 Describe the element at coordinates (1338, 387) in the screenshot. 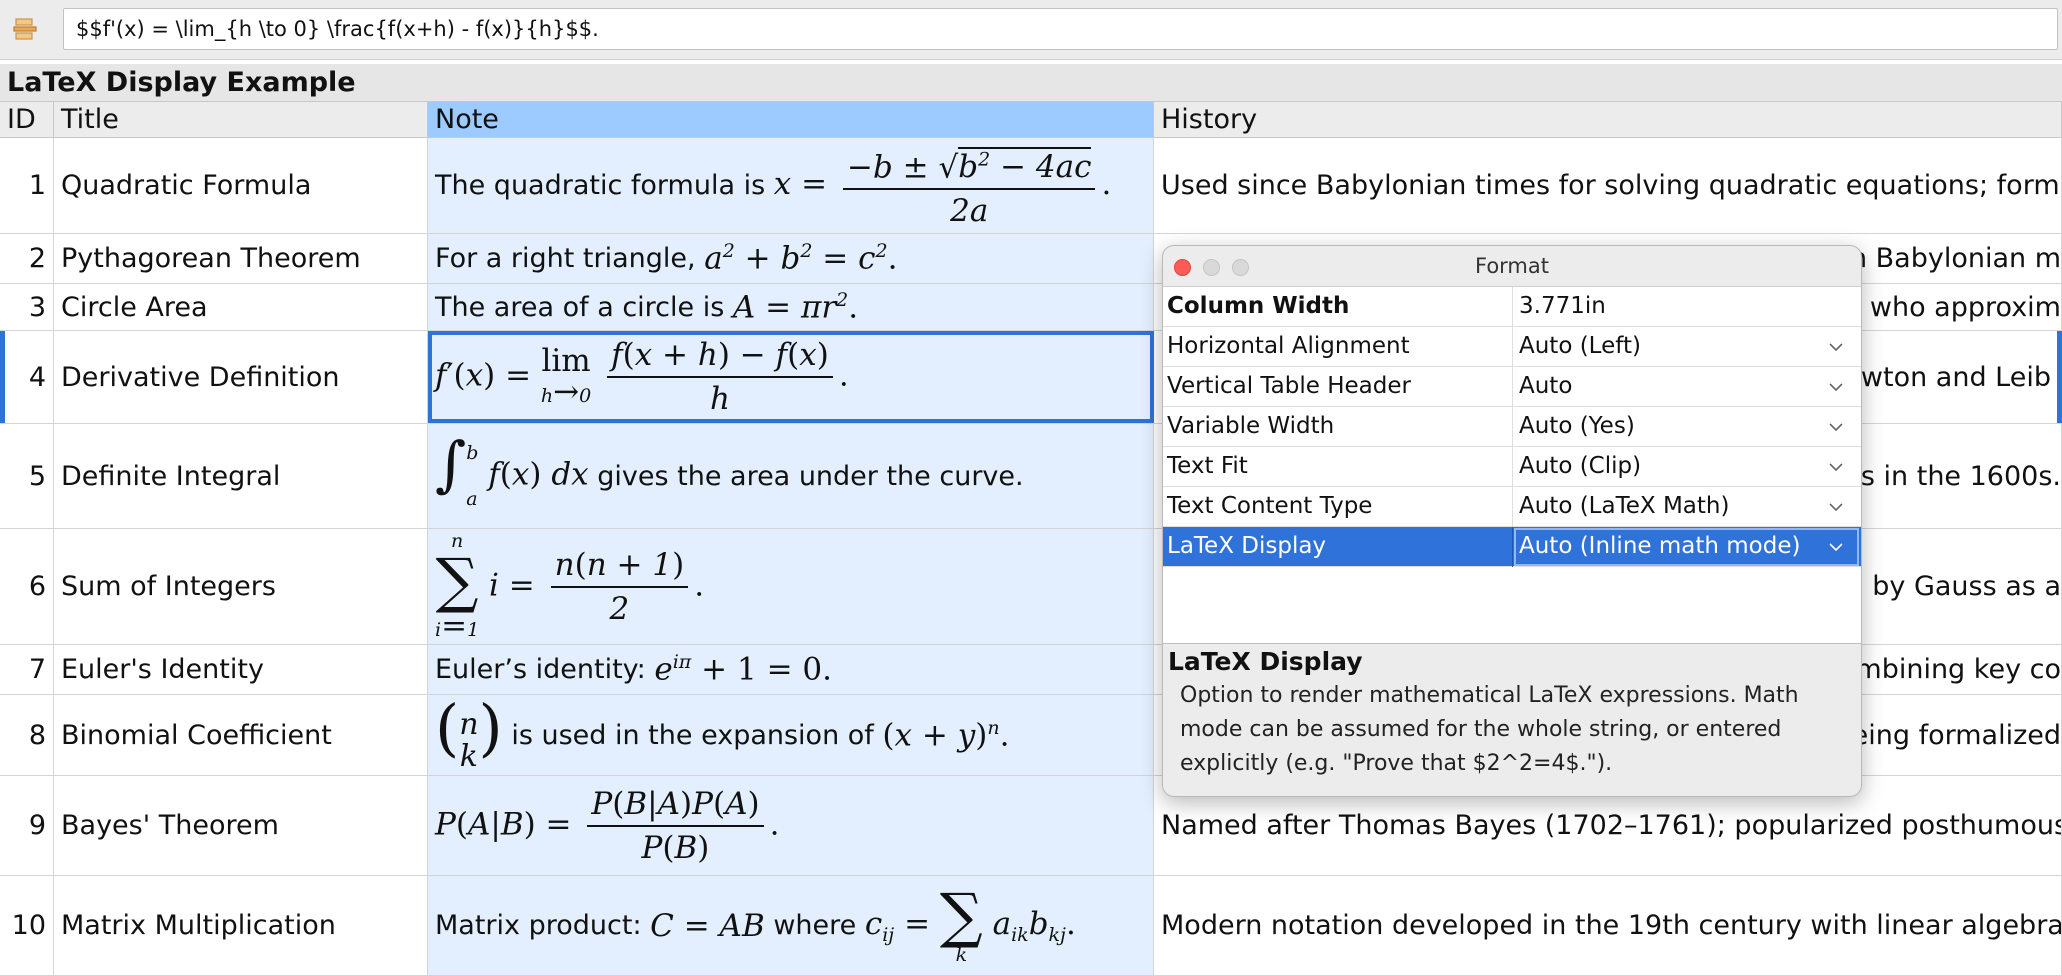

I see `property-key: Vertical Table Header` at that location.